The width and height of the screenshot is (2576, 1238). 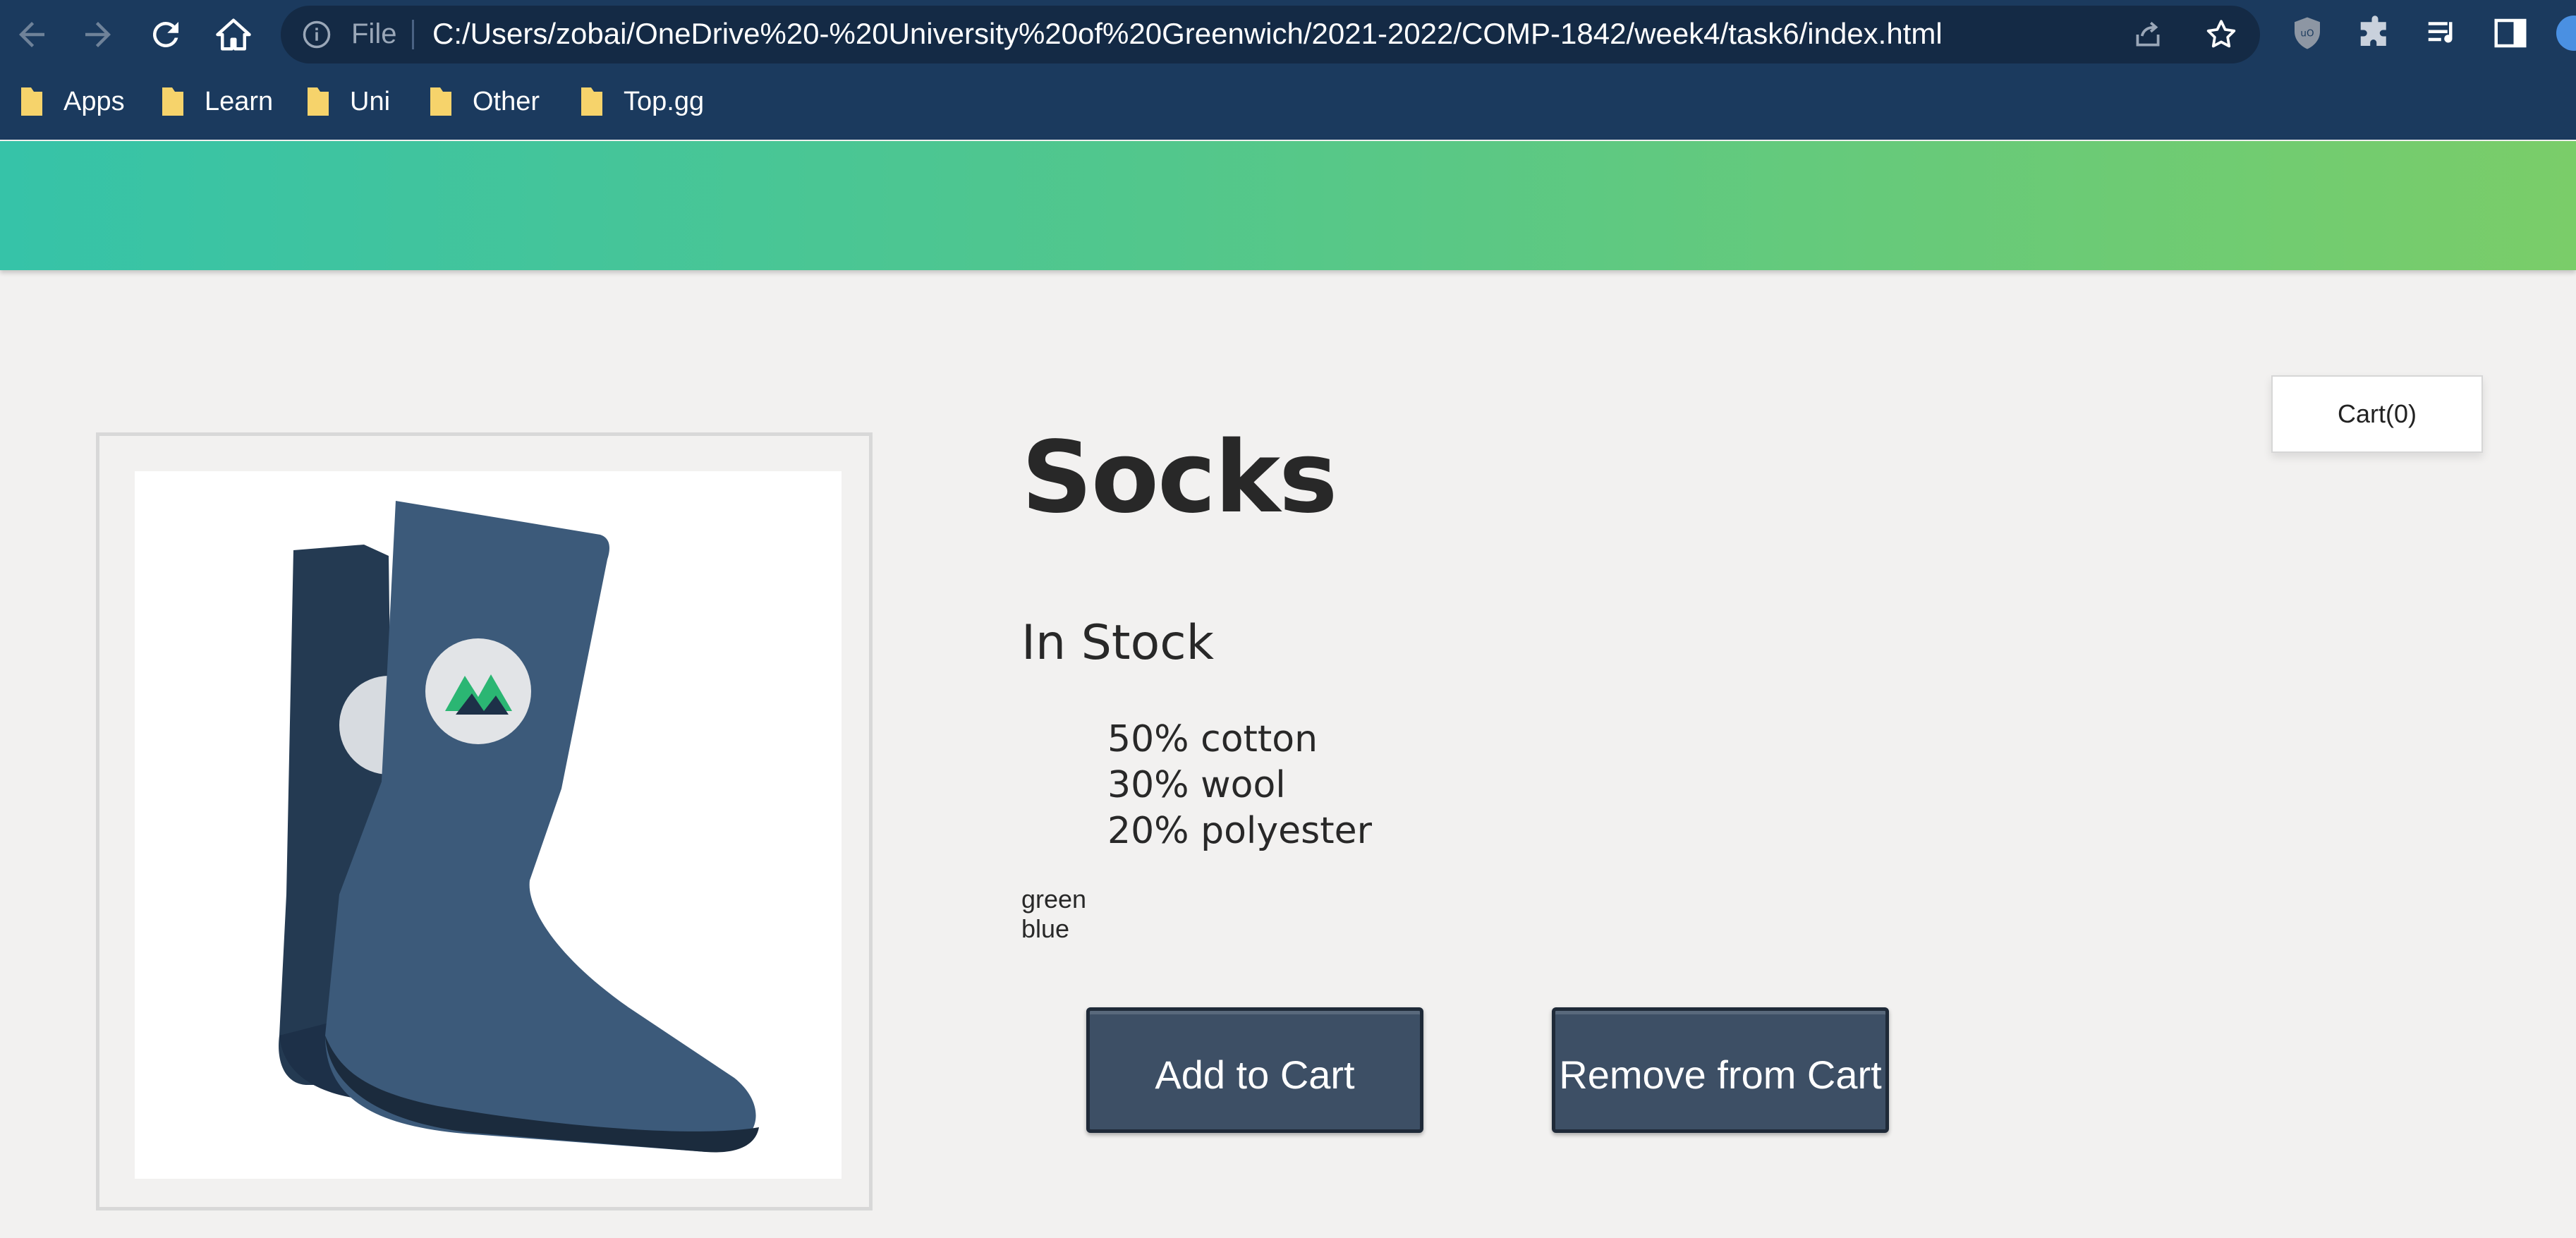 What do you see at coordinates (317, 35) in the screenshot?
I see `info-icon` at bounding box center [317, 35].